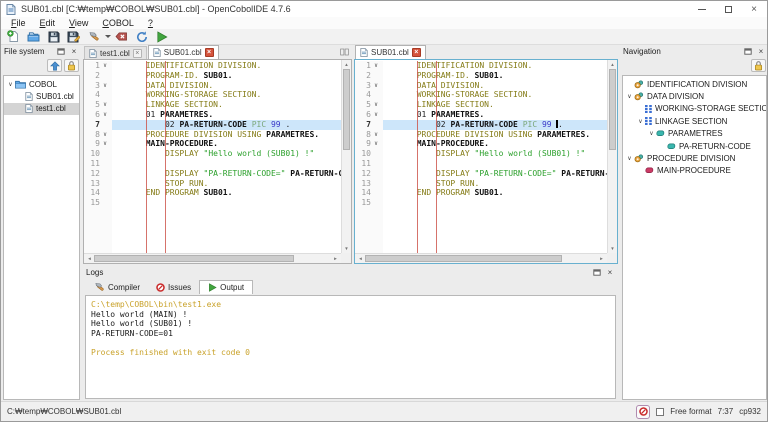 The width and height of the screenshot is (768, 422). What do you see at coordinates (95, 272) in the screenshot?
I see `logs-title: Logs` at bounding box center [95, 272].